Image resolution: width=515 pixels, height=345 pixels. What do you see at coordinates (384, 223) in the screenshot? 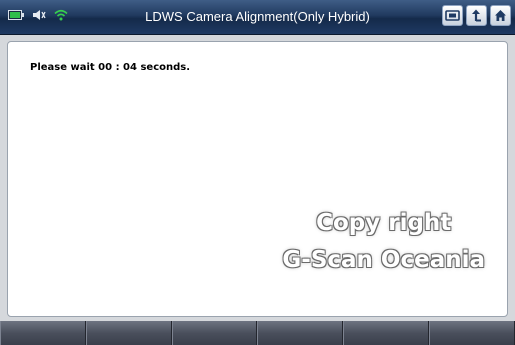
I see `watermark-line-1: Copy right` at bounding box center [384, 223].